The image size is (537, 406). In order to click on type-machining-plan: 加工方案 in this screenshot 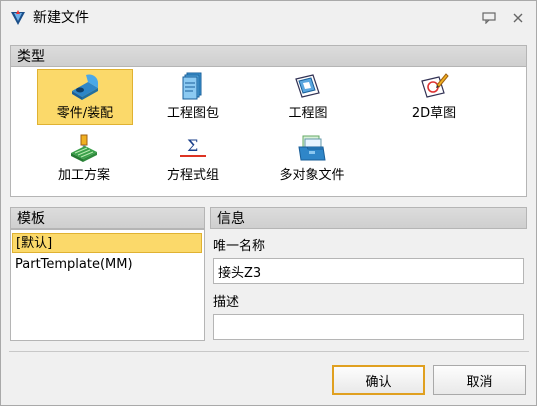, I will do `click(84, 159)`.